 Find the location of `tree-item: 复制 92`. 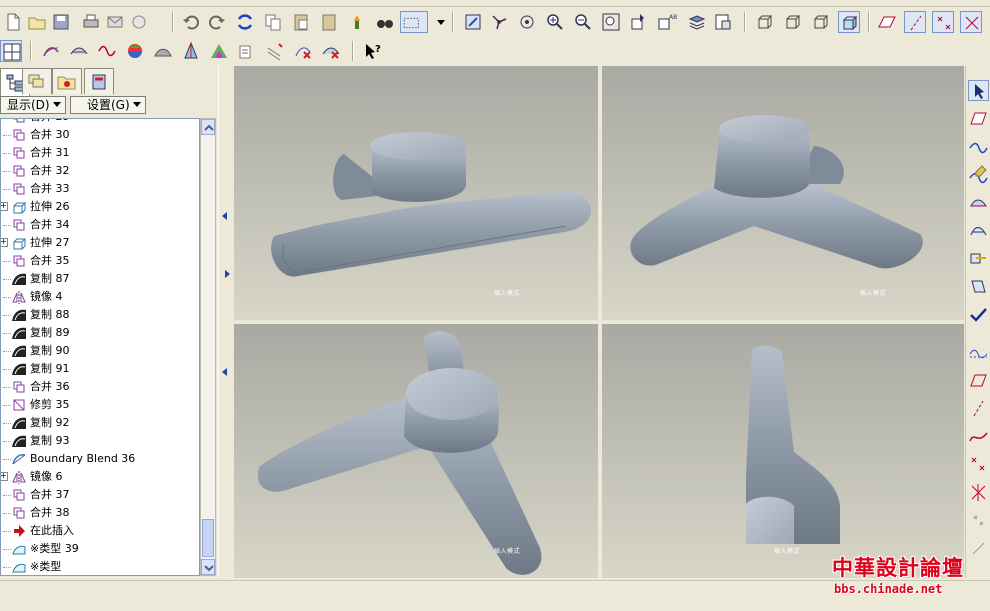

tree-item: 复制 92 is located at coordinates (100, 423).